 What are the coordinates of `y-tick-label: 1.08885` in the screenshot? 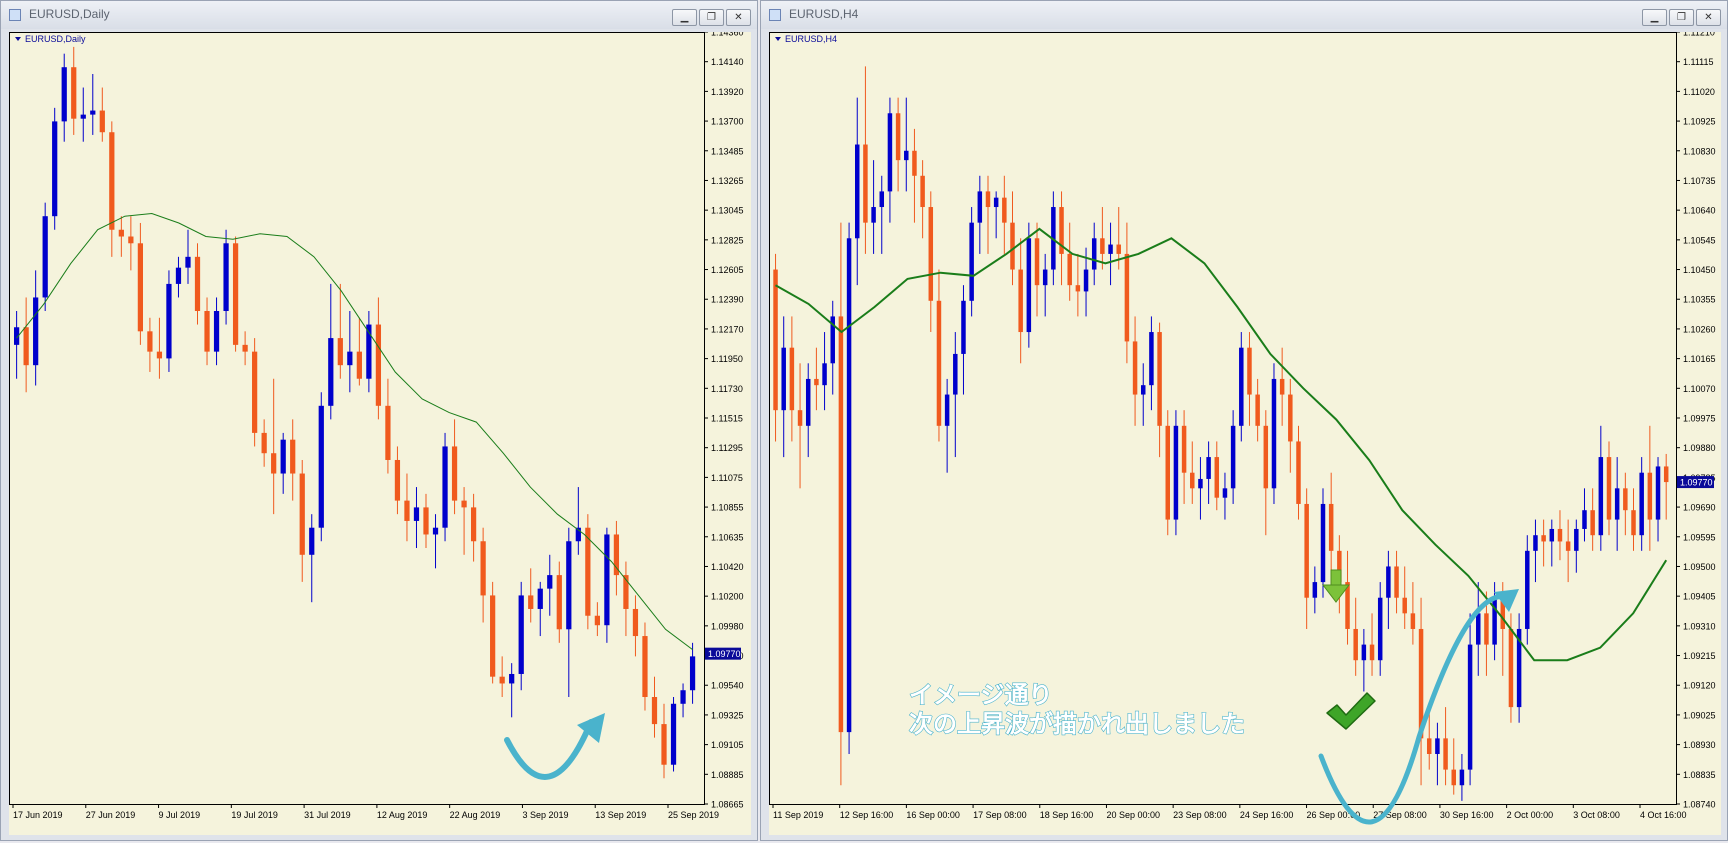 It's located at (727, 775).